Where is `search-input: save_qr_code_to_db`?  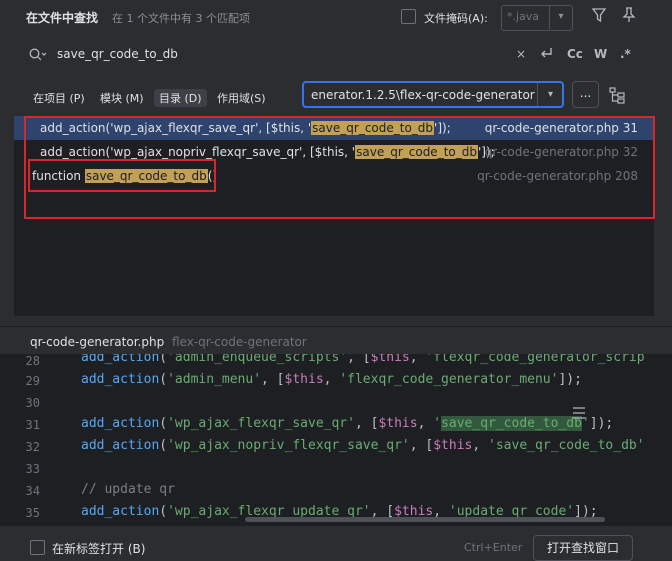 search-input: save_qr_code_to_db is located at coordinates (117, 54).